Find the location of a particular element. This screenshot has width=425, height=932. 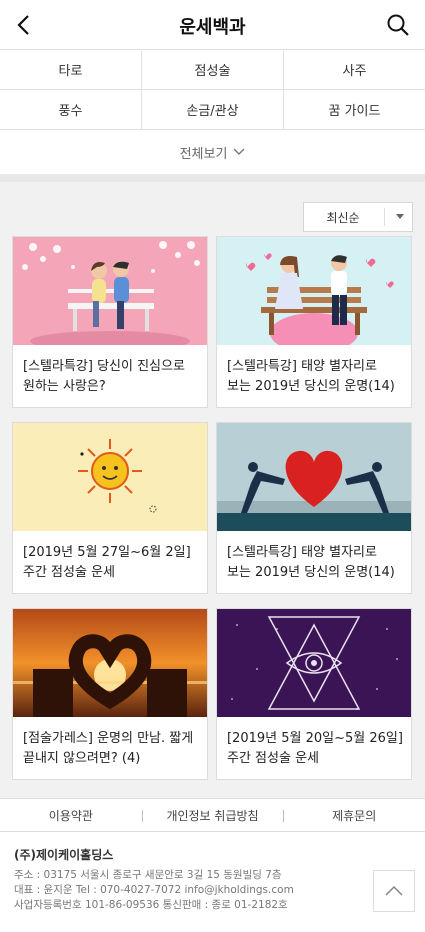

sort-selected-label: 최신순 is located at coordinates (343, 217).